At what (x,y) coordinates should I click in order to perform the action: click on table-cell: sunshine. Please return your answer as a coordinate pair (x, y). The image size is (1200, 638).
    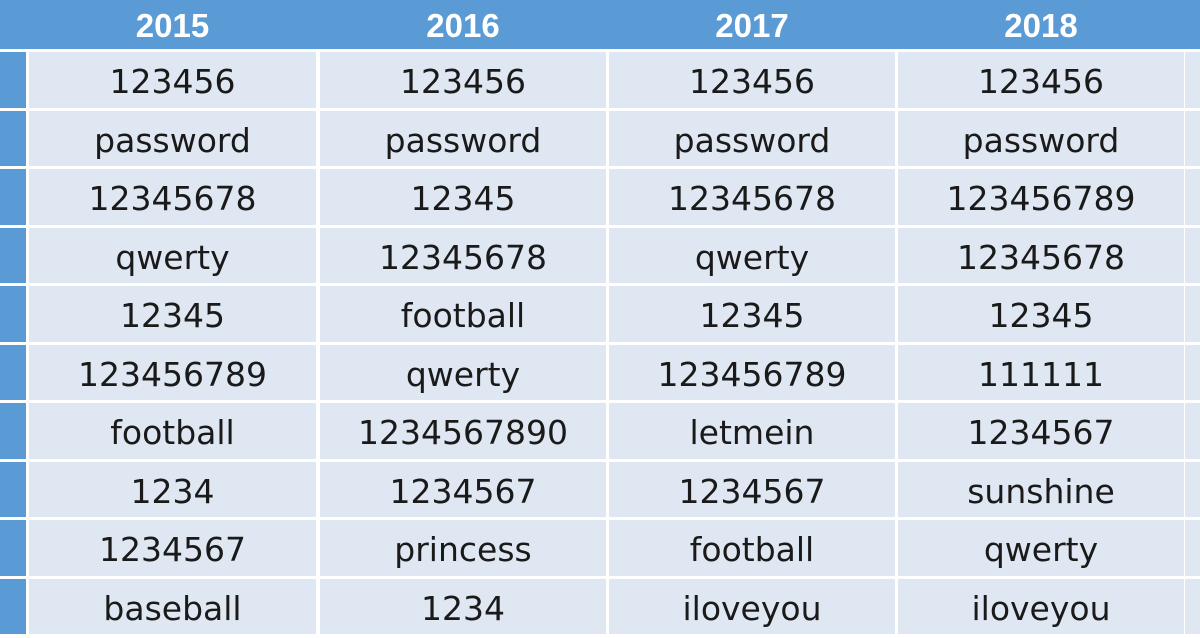
    Looking at the image, I should click on (1041, 489).